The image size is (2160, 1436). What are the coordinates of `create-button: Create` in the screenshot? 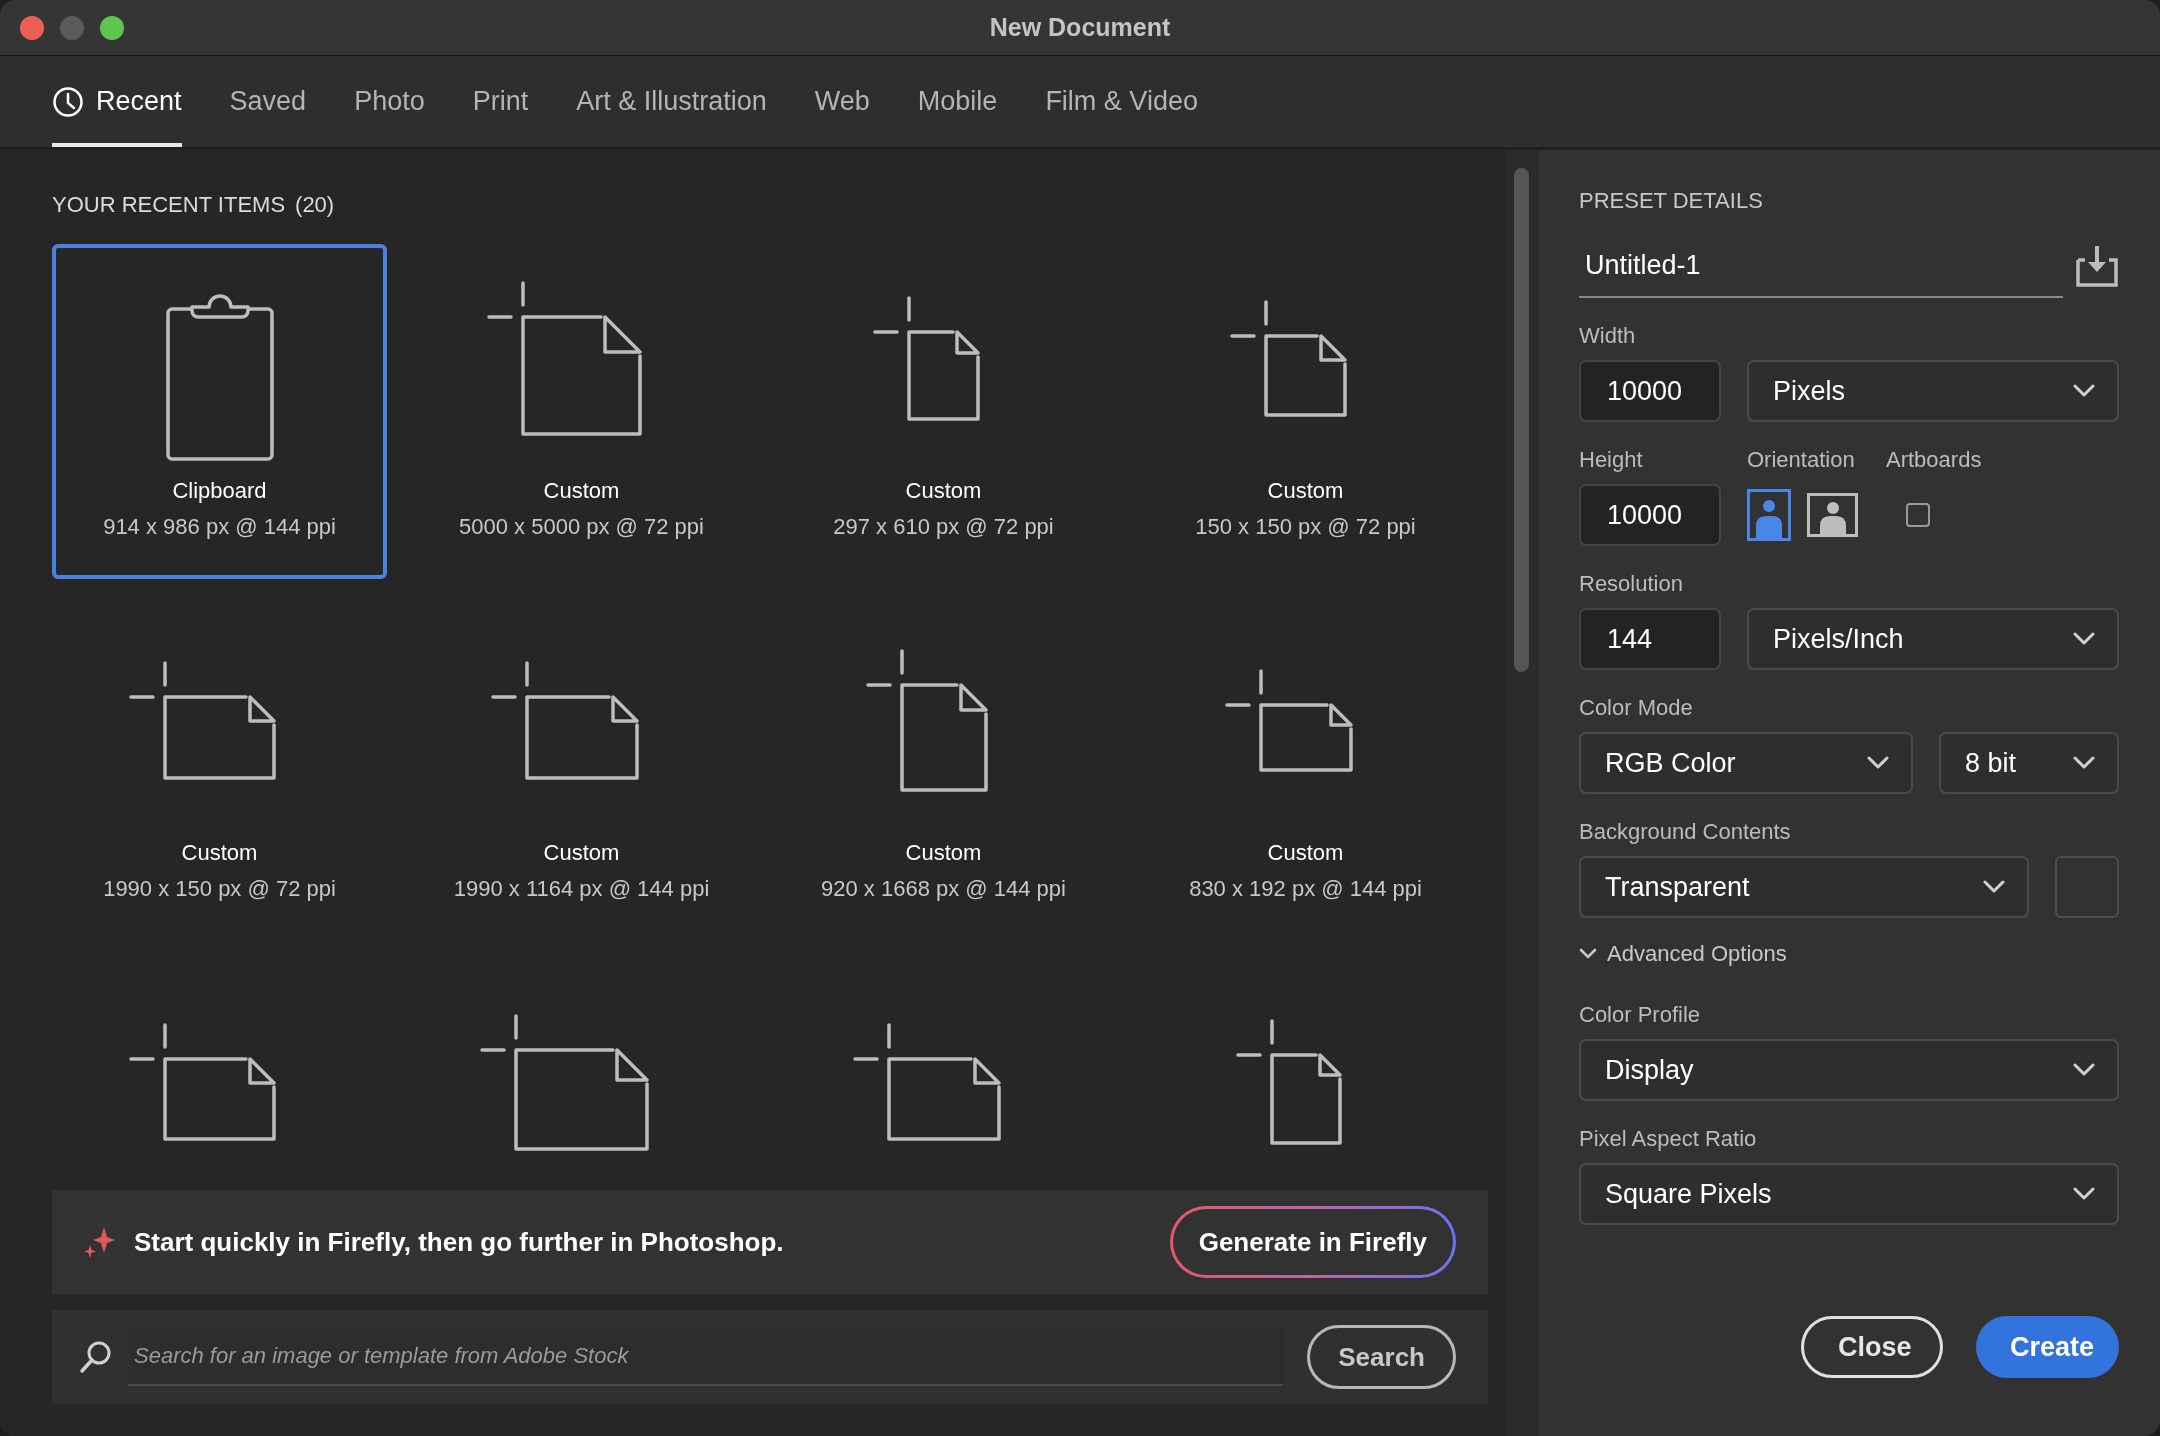 It's located at (2047, 1347).